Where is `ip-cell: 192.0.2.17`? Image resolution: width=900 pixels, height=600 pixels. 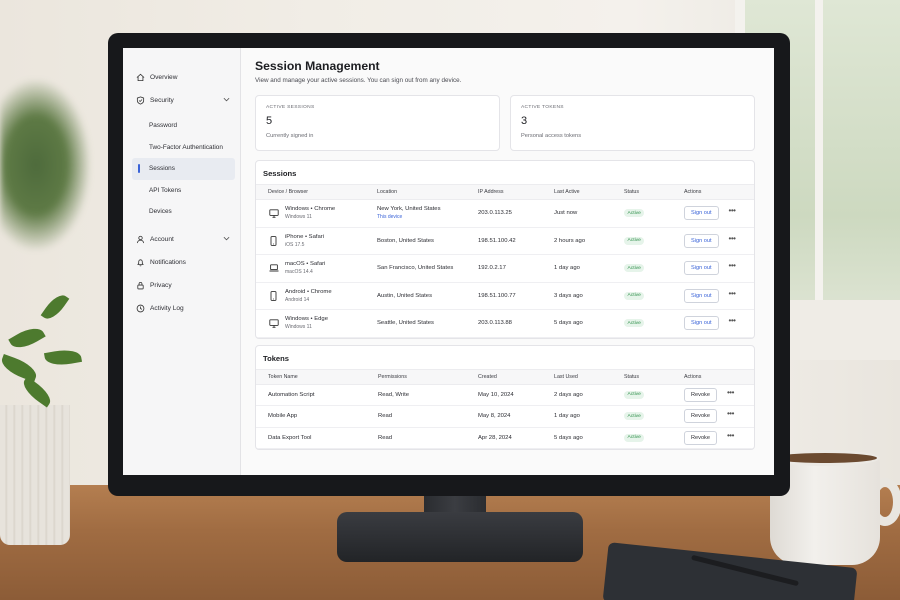
ip-cell: 192.0.2.17 is located at coordinates (504, 268).